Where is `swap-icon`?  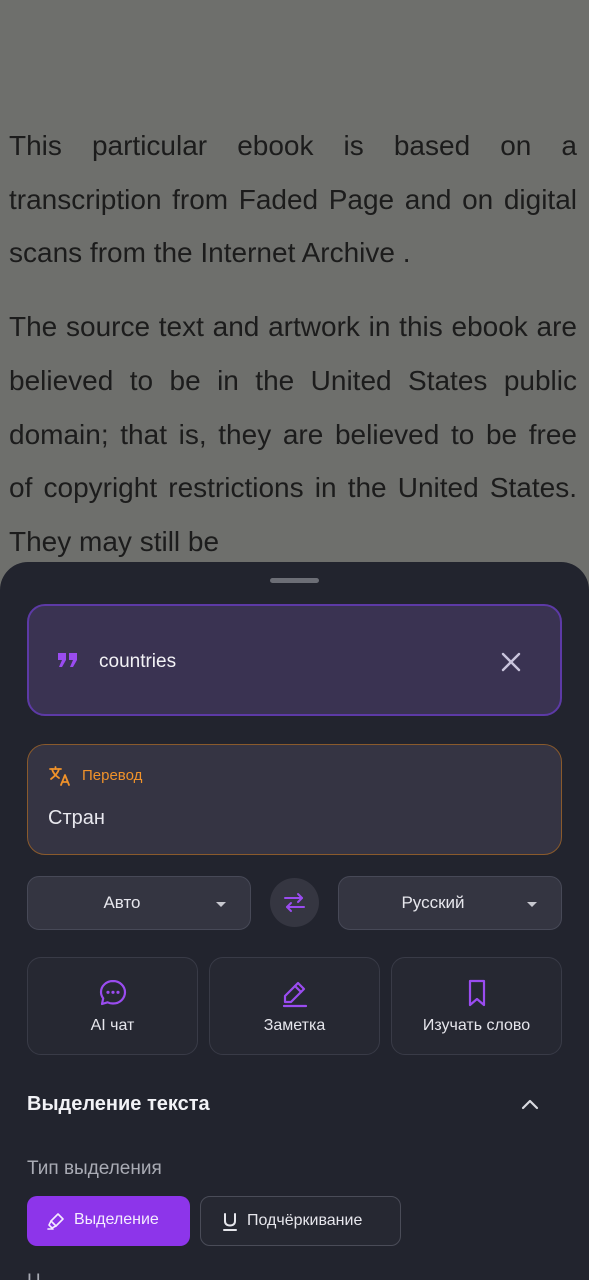
swap-icon is located at coordinates (294, 902).